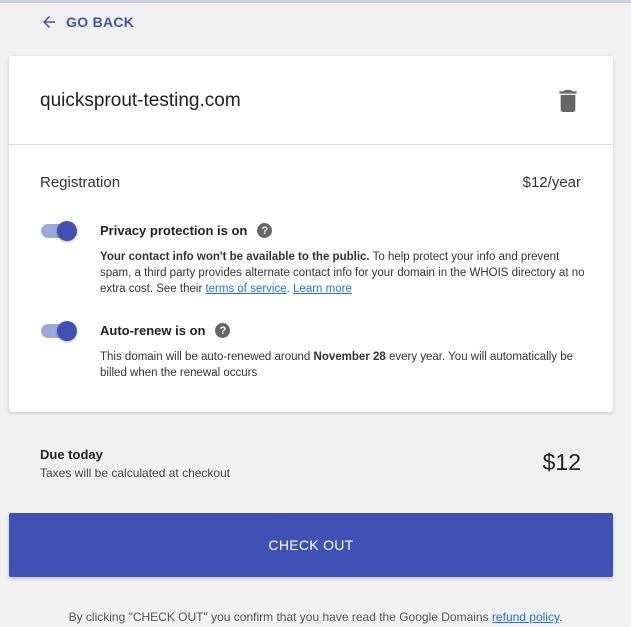 The width and height of the screenshot is (631, 627). Describe the element at coordinates (315, 1) in the screenshot. I see `top-divider` at that location.